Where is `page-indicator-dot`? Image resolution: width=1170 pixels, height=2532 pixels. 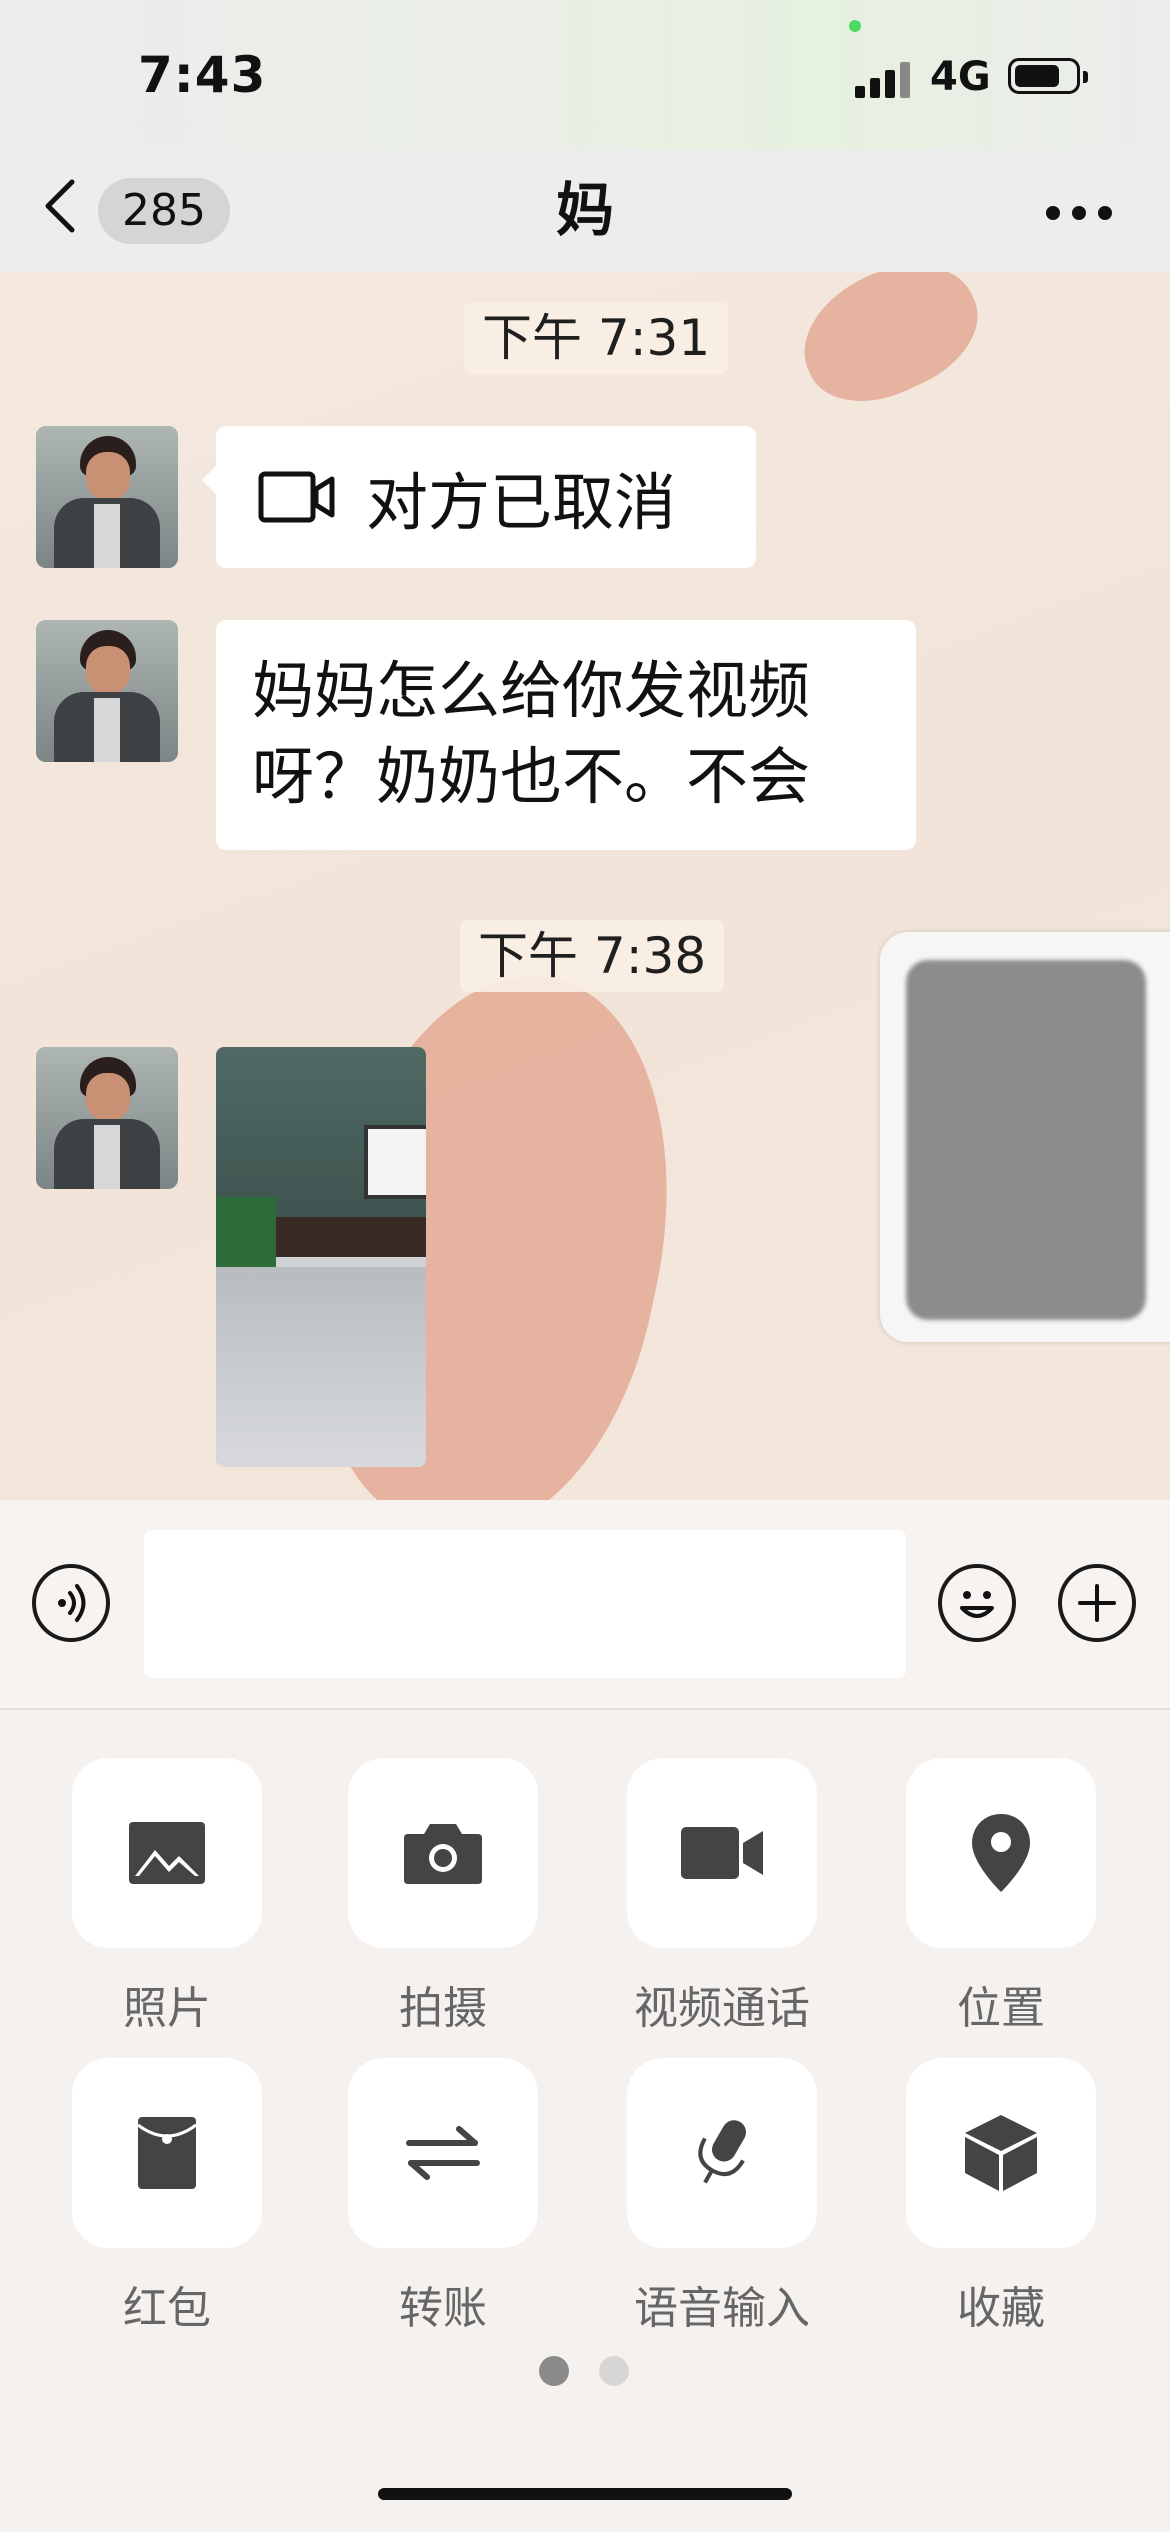 page-indicator-dot is located at coordinates (614, 2371).